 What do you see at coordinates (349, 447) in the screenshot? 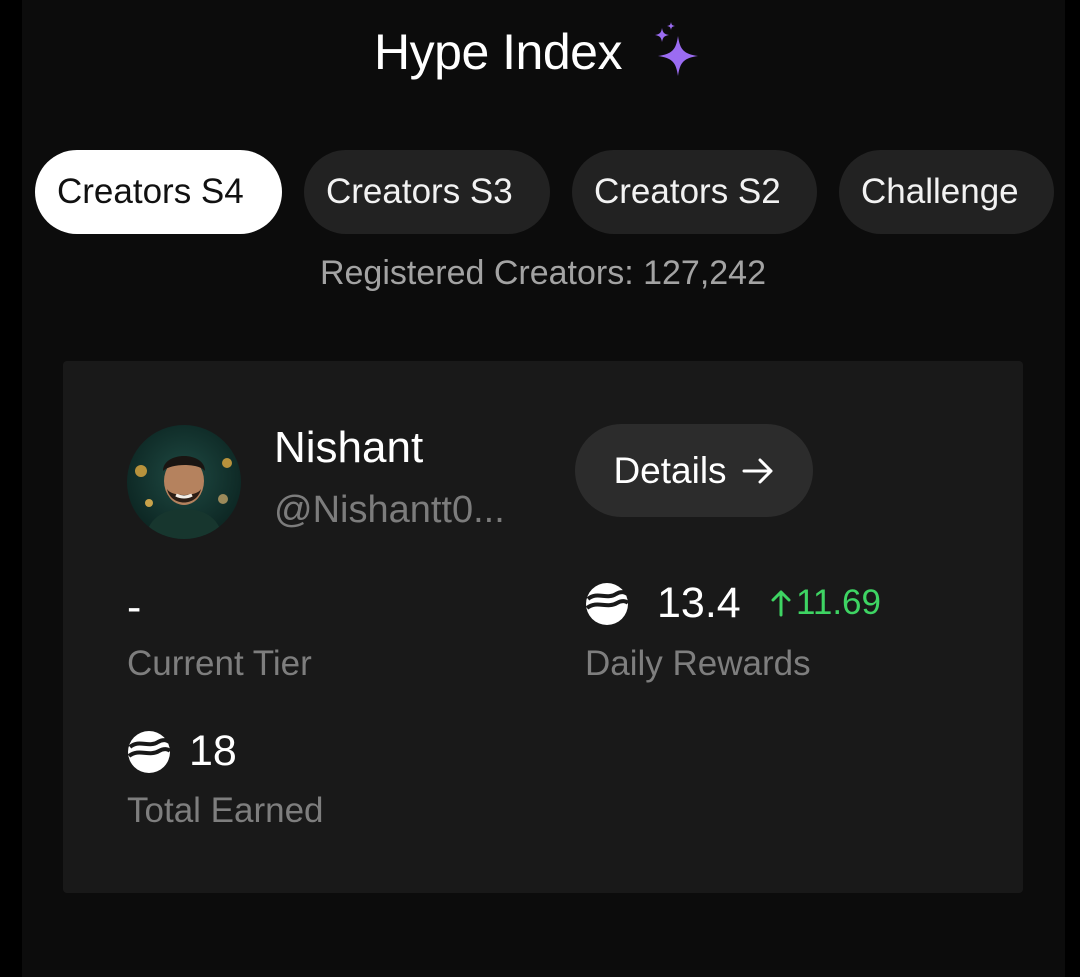
I see `creator-name: Nishant` at bounding box center [349, 447].